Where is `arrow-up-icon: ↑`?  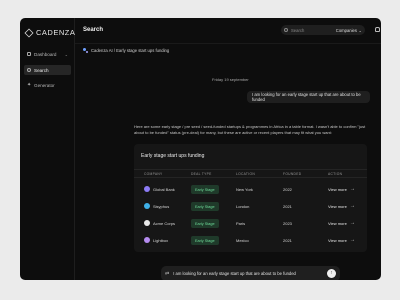
arrow-up-icon: ↑ is located at coordinates (331, 273).